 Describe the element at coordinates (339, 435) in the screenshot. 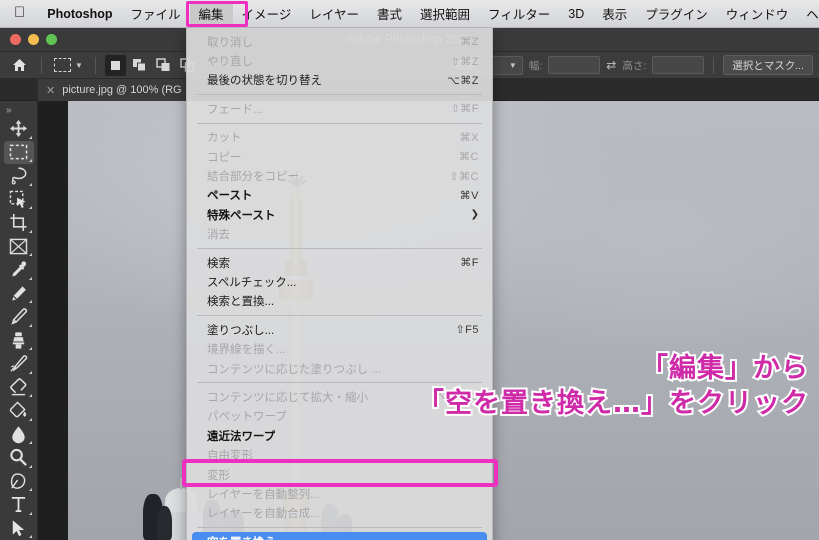

I see `menu-item-perspective-warp: 遠近法ワープ` at that location.